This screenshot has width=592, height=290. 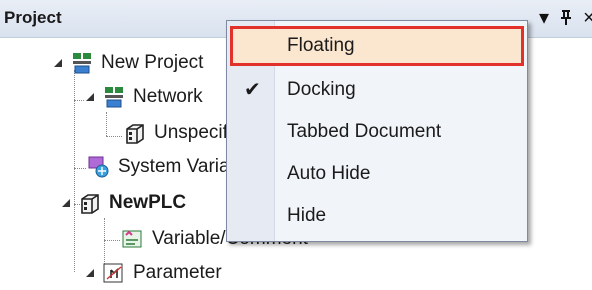 I want to click on plc-icon, so click(x=90, y=203).